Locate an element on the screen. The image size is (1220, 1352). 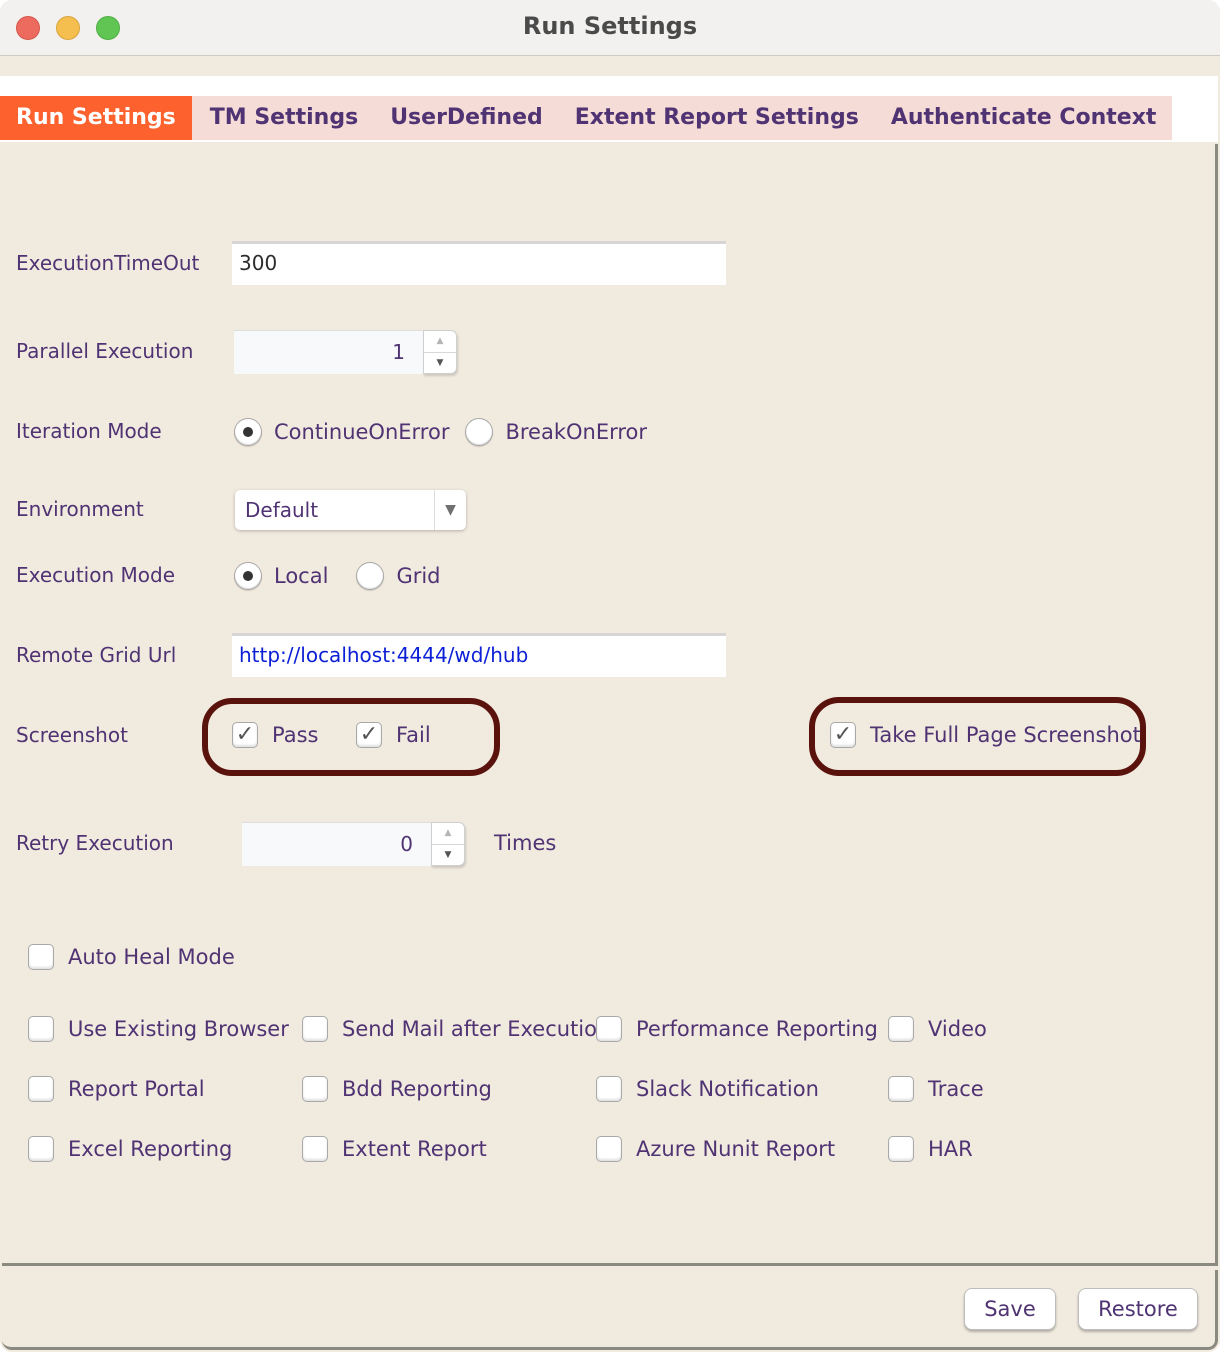
environment-dropdown: Default ▼ is located at coordinates (350, 510).